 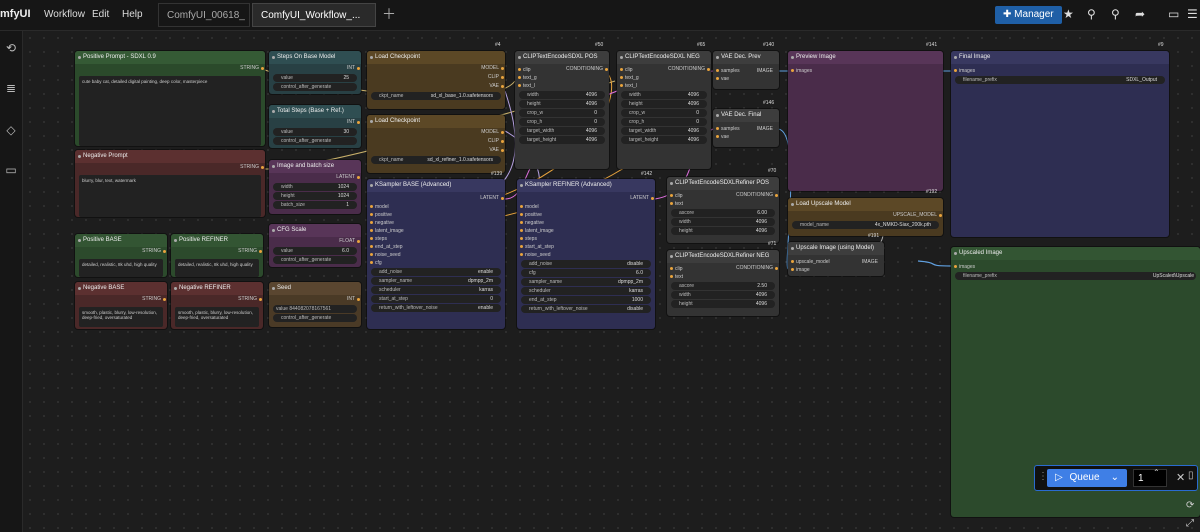 What do you see at coordinates (436, 96) in the screenshot?
I see `widget-ckpt-name: ckpt_name sd_xl_base_1.0.safetensors` at bounding box center [436, 96].